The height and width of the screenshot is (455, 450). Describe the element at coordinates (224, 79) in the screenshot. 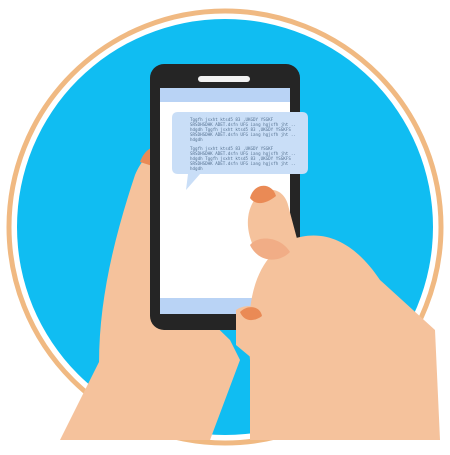

I see `phone-speaker` at that location.